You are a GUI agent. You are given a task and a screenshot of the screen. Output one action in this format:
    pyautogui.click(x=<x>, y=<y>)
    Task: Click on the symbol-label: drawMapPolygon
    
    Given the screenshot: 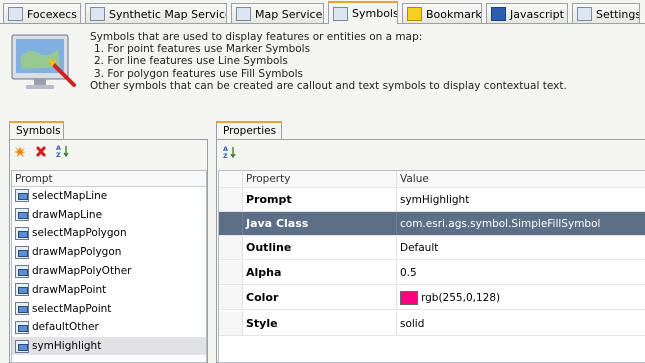 What is the action you would take?
    pyautogui.click(x=77, y=252)
    